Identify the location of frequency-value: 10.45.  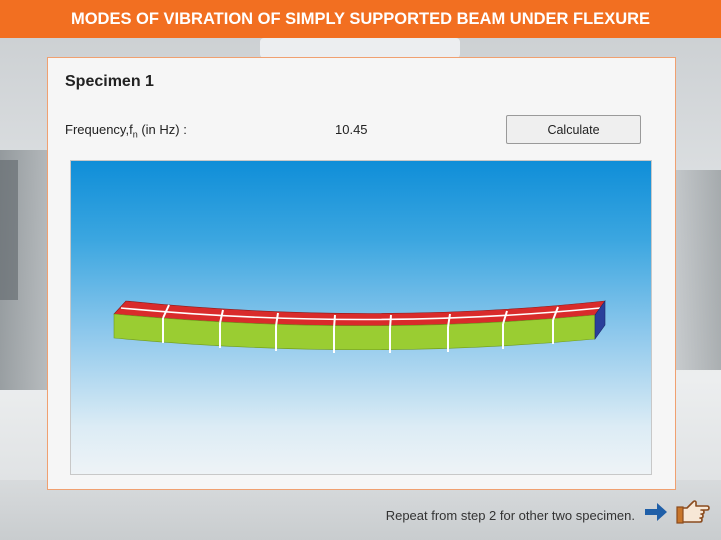
(351, 129).